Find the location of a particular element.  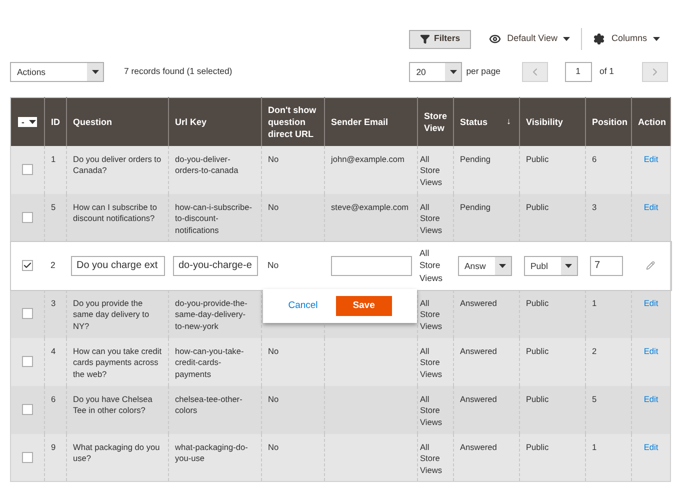

sender-email-text: steve@example.com is located at coordinates (370, 207).